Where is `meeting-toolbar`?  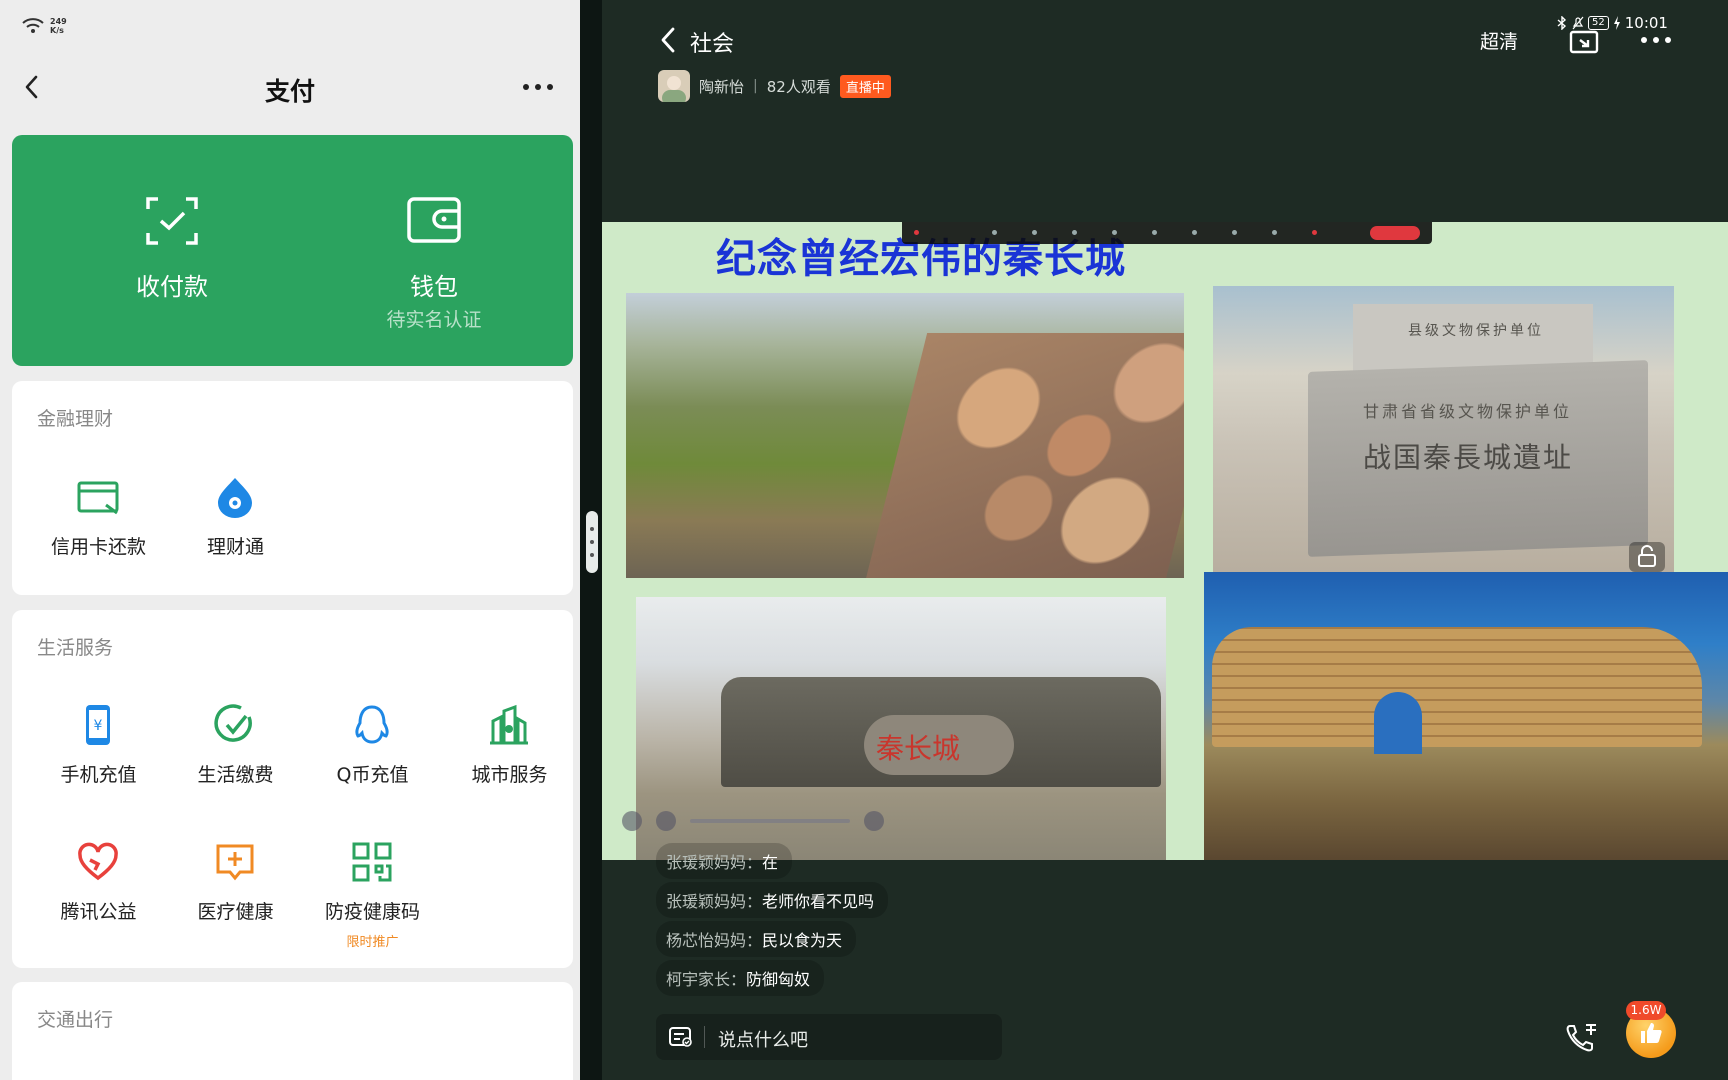 meeting-toolbar is located at coordinates (1167, 233).